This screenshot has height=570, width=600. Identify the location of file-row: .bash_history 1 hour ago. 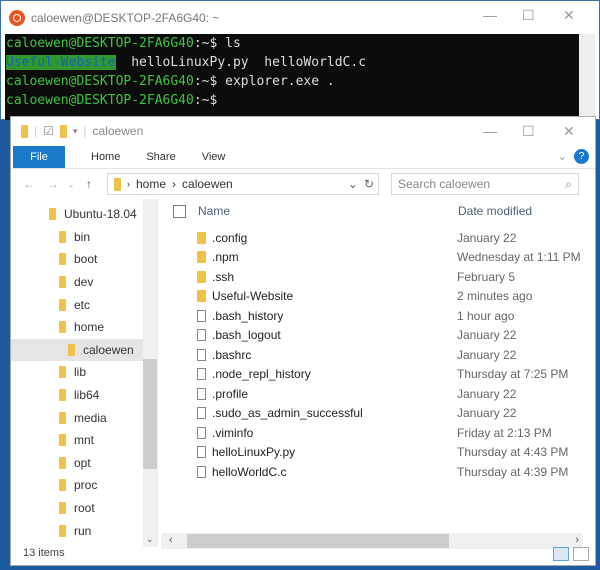
(378, 316).